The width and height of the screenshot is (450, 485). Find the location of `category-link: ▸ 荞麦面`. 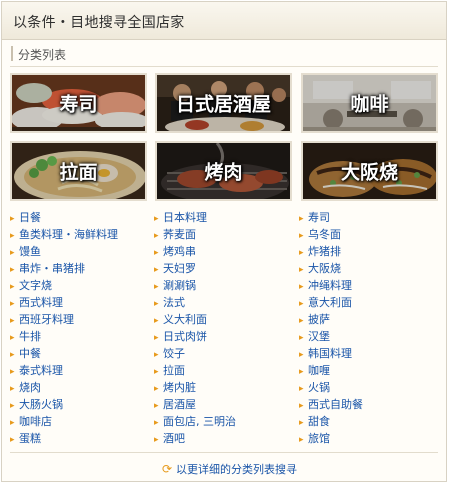

category-link: ▸ 荞麦面 is located at coordinates (195, 234).